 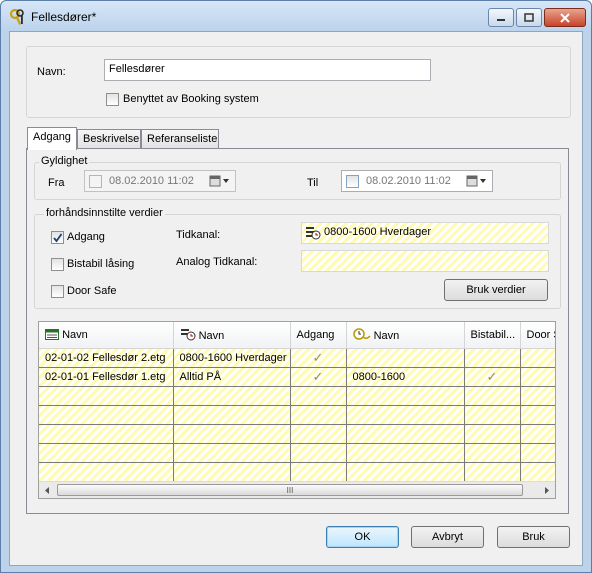 I want to click on column-header-adgang: Adgang, so click(x=318, y=335).